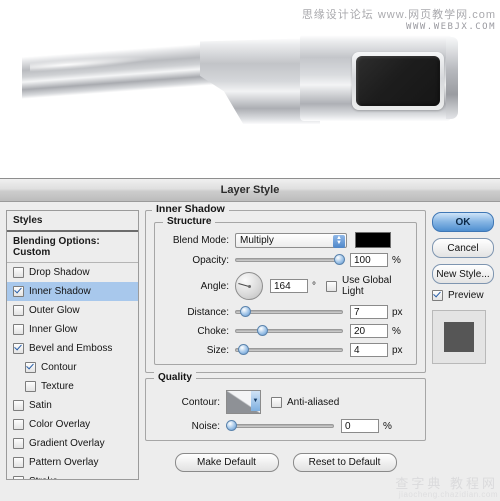 This screenshot has width=500, height=501. I want to click on opacity-input: 100, so click(369, 260).